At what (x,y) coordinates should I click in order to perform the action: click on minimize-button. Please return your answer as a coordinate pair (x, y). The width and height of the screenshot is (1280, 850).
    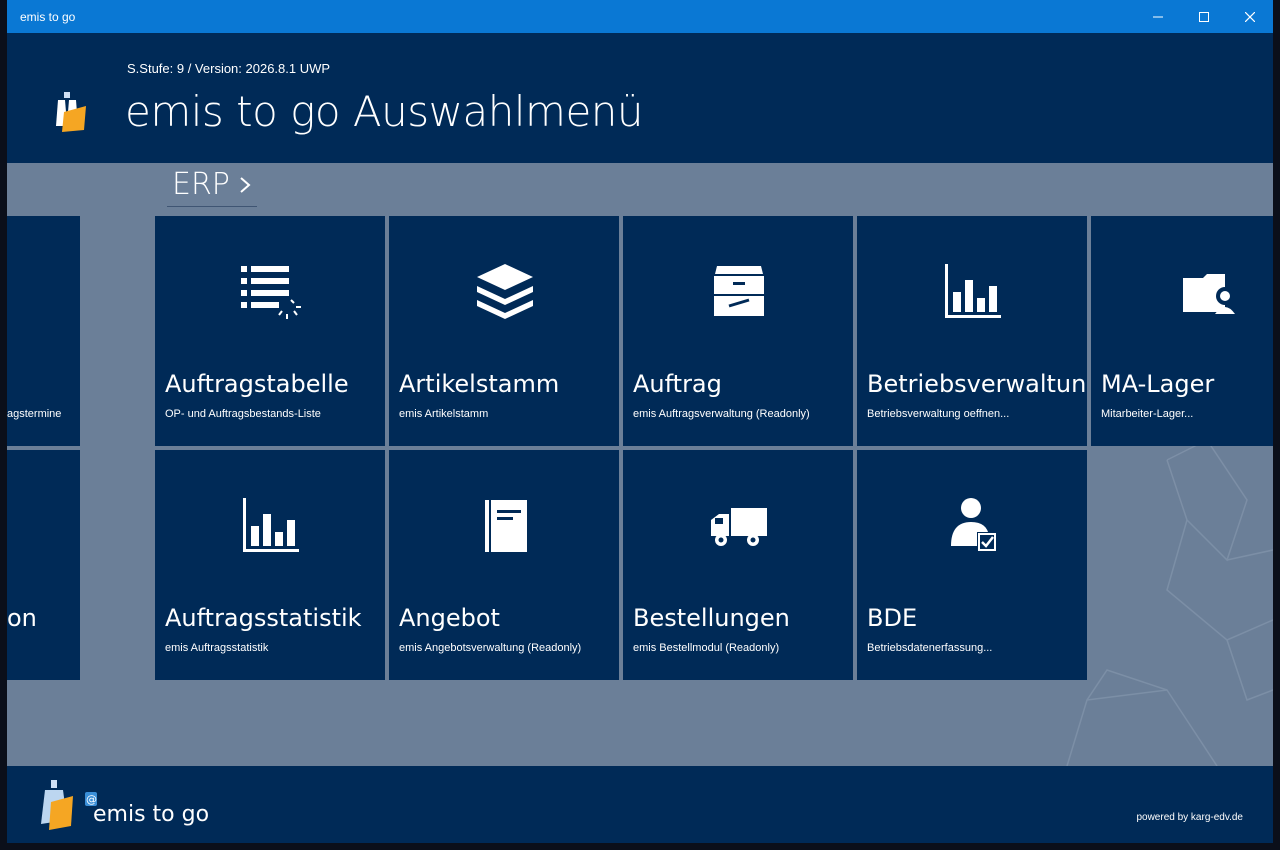
    Looking at the image, I should click on (1158, 16).